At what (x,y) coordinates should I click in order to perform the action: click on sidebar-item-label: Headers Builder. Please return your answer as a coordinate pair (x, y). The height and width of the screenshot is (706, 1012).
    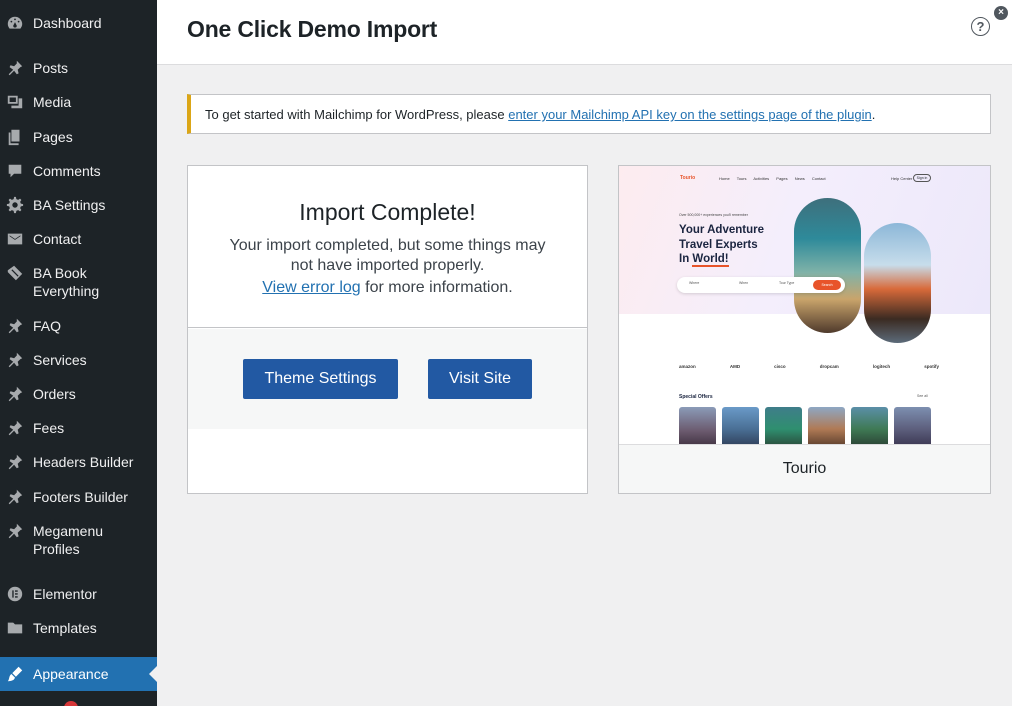
    Looking at the image, I should click on (83, 462).